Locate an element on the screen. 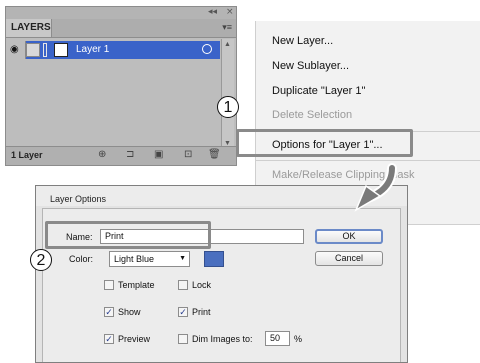 This screenshot has width=480, height=363. dim-images-checkbox is located at coordinates (183, 339).